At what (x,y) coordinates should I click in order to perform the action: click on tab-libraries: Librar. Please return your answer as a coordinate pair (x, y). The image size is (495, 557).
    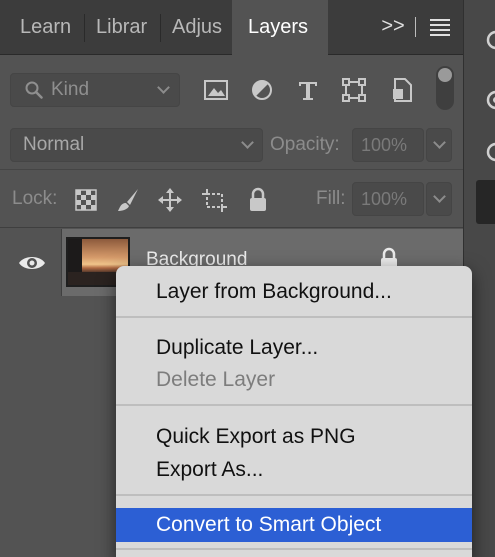
    Looking at the image, I should click on (122, 27).